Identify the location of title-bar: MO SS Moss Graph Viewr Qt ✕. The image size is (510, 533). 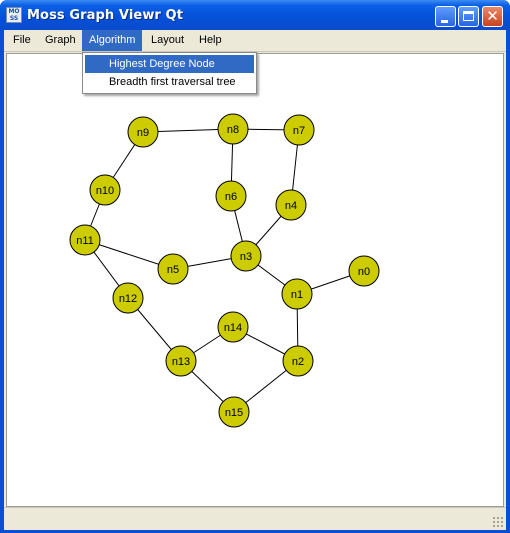
(255, 15).